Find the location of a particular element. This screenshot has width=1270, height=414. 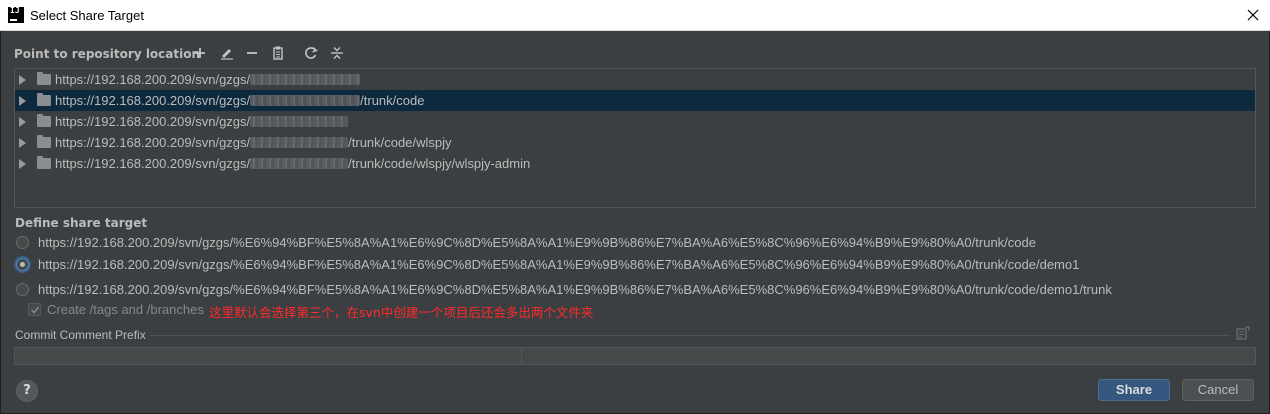

refresh-icon is located at coordinates (311, 53).